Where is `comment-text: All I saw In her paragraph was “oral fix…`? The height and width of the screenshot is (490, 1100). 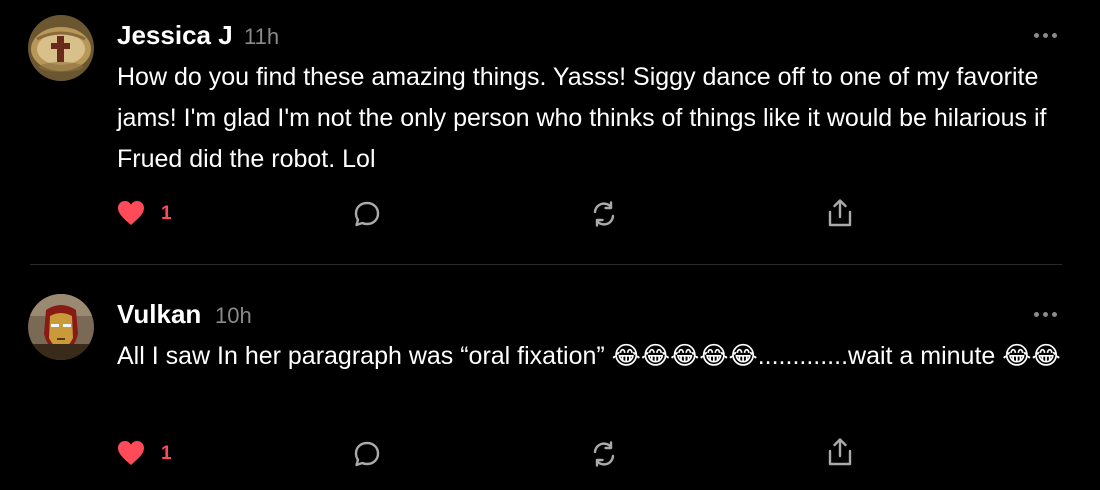
comment-text: All I saw In her paragraph was “oral fix… is located at coordinates (589, 356).